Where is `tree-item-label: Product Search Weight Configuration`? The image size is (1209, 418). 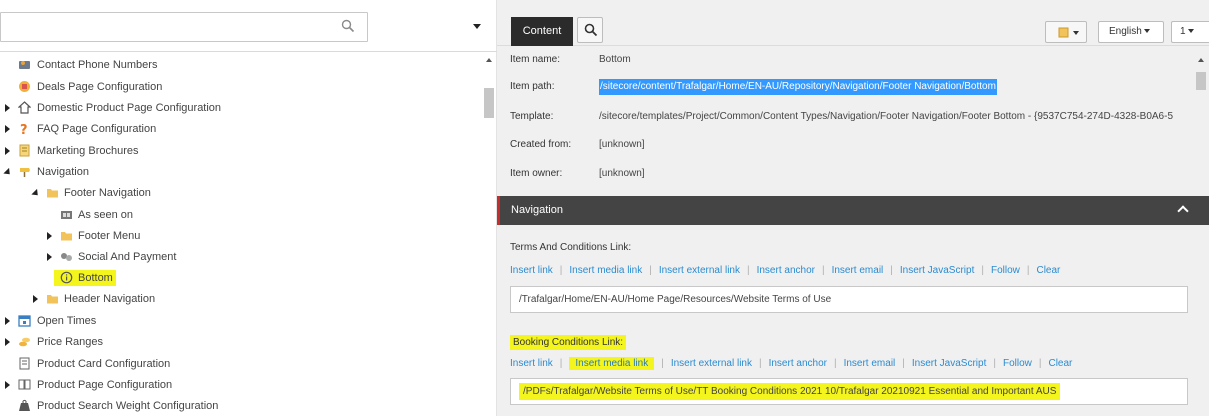 tree-item-label: Product Search Weight Configuration is located at coordinates (128, 406).